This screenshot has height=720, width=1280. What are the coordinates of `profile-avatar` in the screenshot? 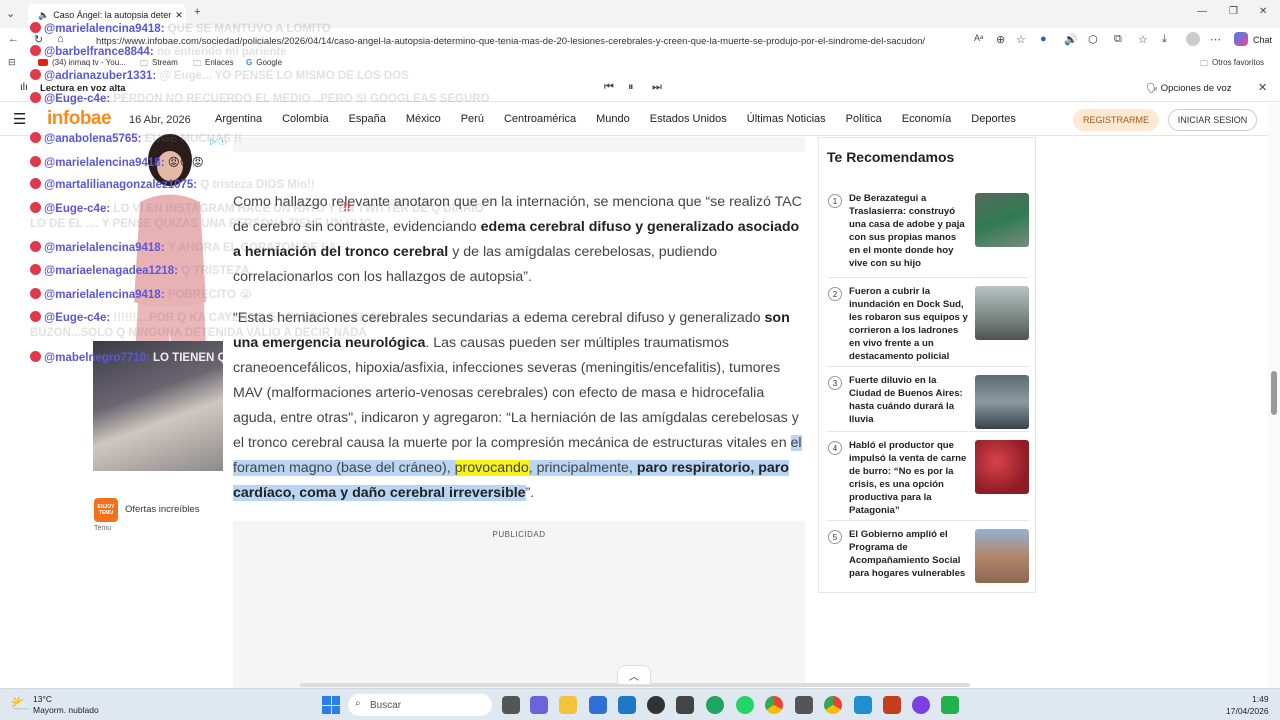 It's located at (1193, 39).